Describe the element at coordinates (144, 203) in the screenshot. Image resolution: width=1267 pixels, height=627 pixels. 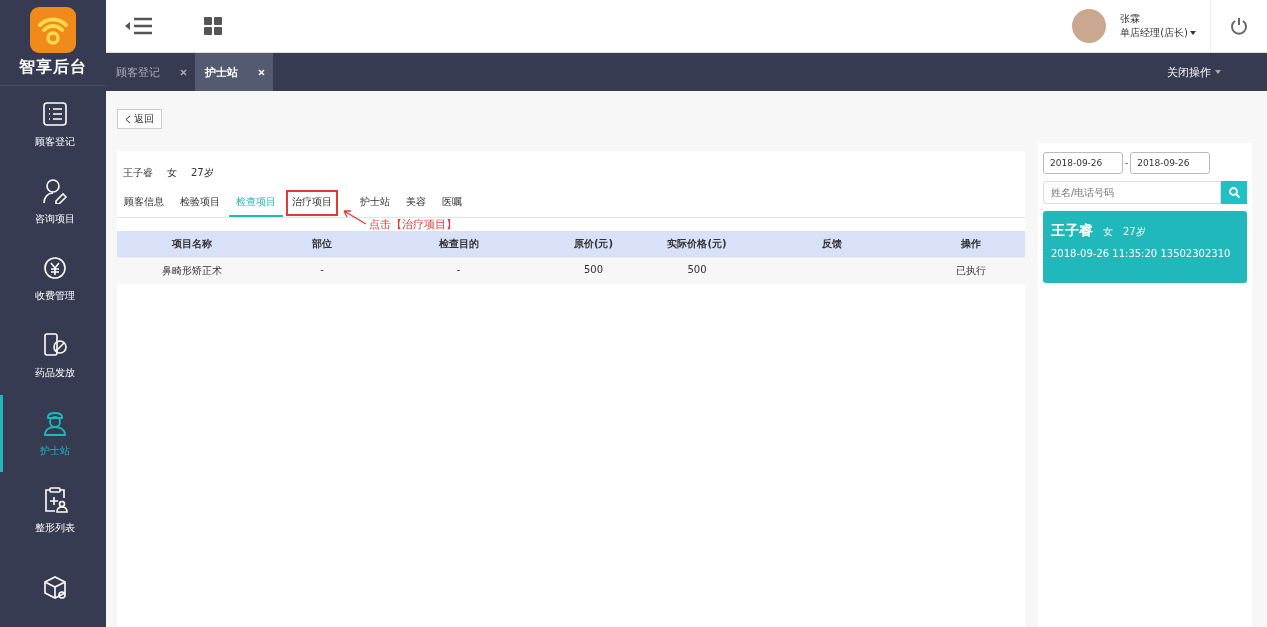
I see `tab: 顾客信息` at that location.